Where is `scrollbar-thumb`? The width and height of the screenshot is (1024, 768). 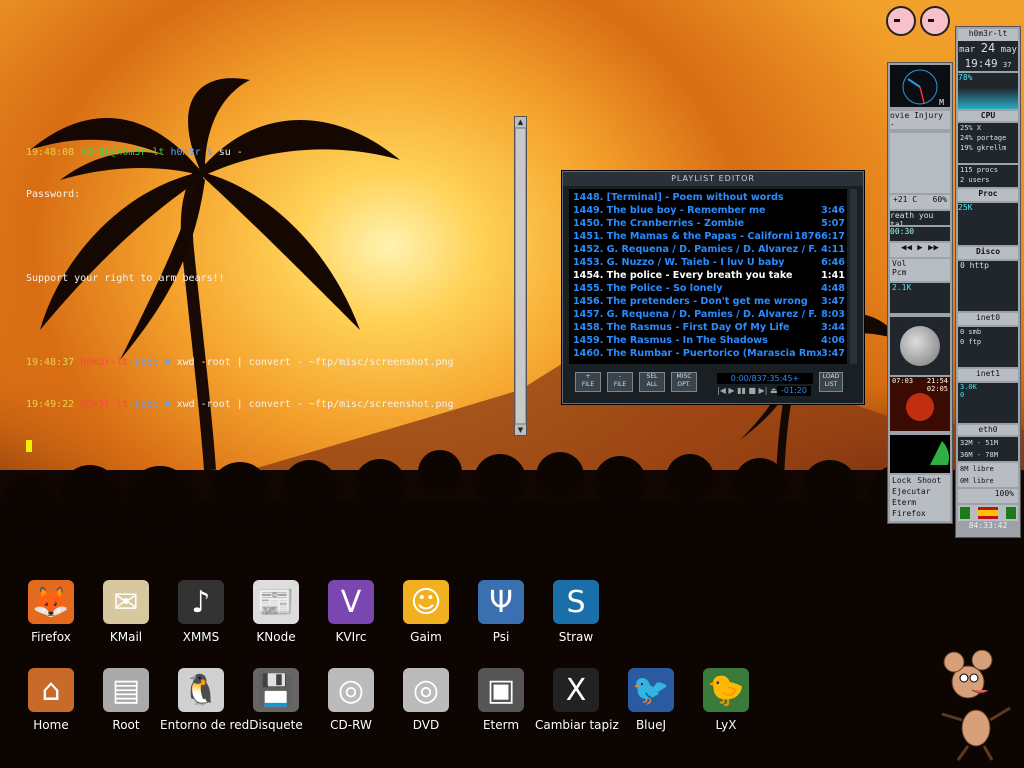 scrollbar-thumb is located at coordinates (520, 276).